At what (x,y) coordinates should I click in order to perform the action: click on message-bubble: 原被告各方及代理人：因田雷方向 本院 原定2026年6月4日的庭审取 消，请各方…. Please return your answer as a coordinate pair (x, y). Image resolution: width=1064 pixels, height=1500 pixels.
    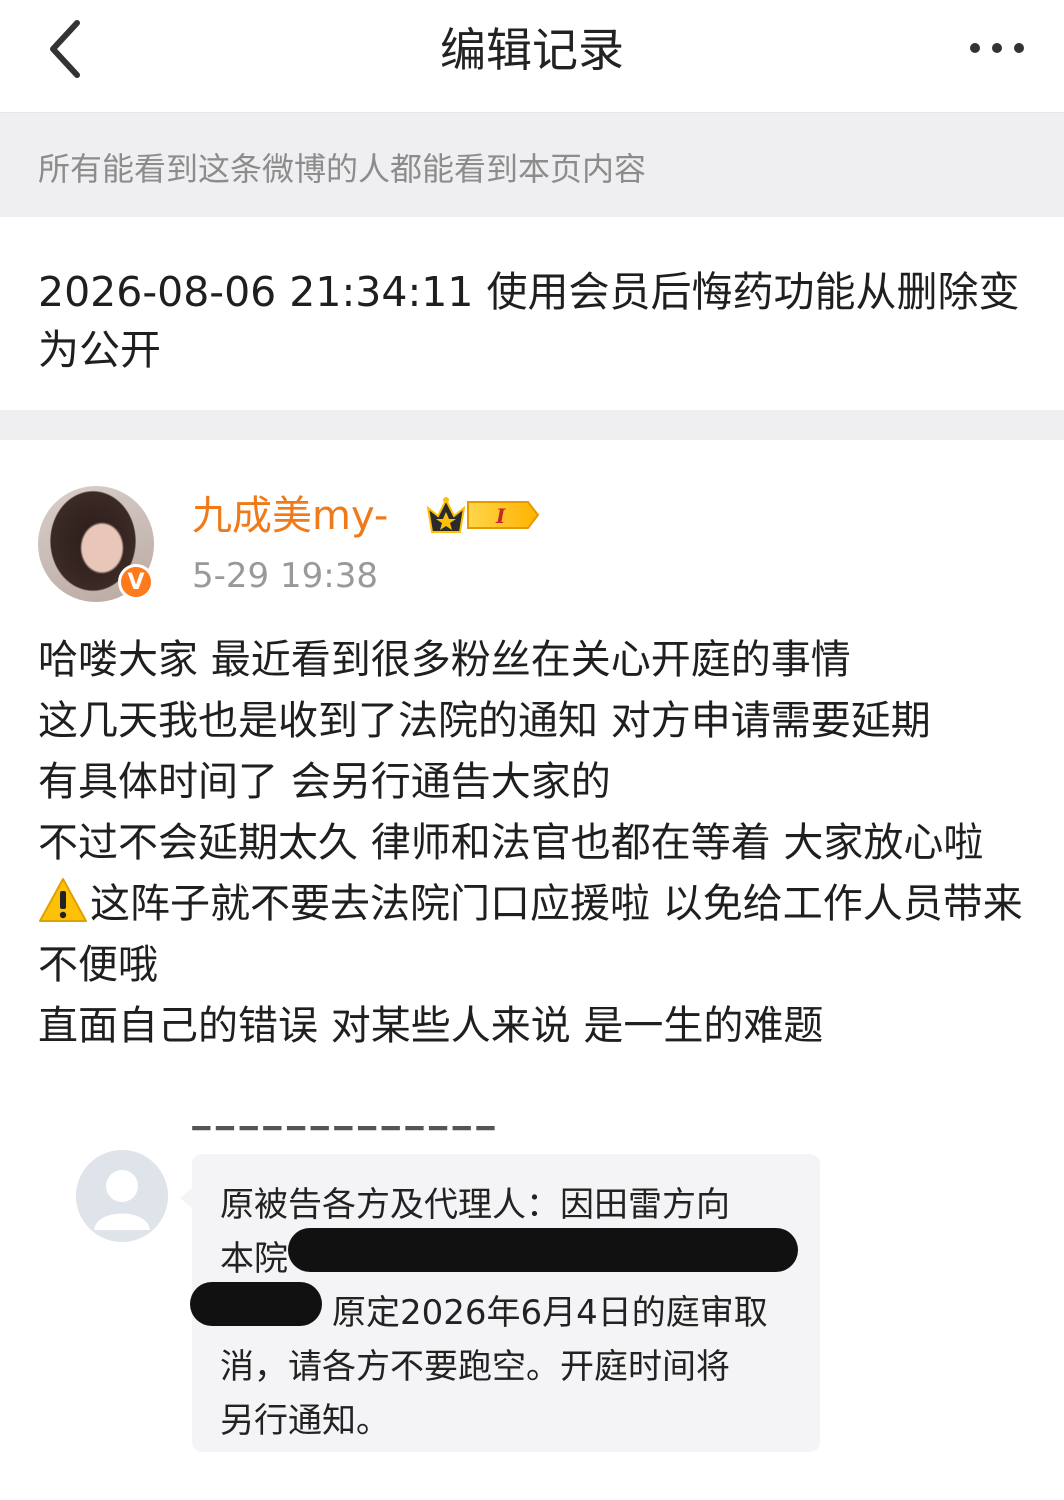
    Looking at the image, I should click on (500, 1303).